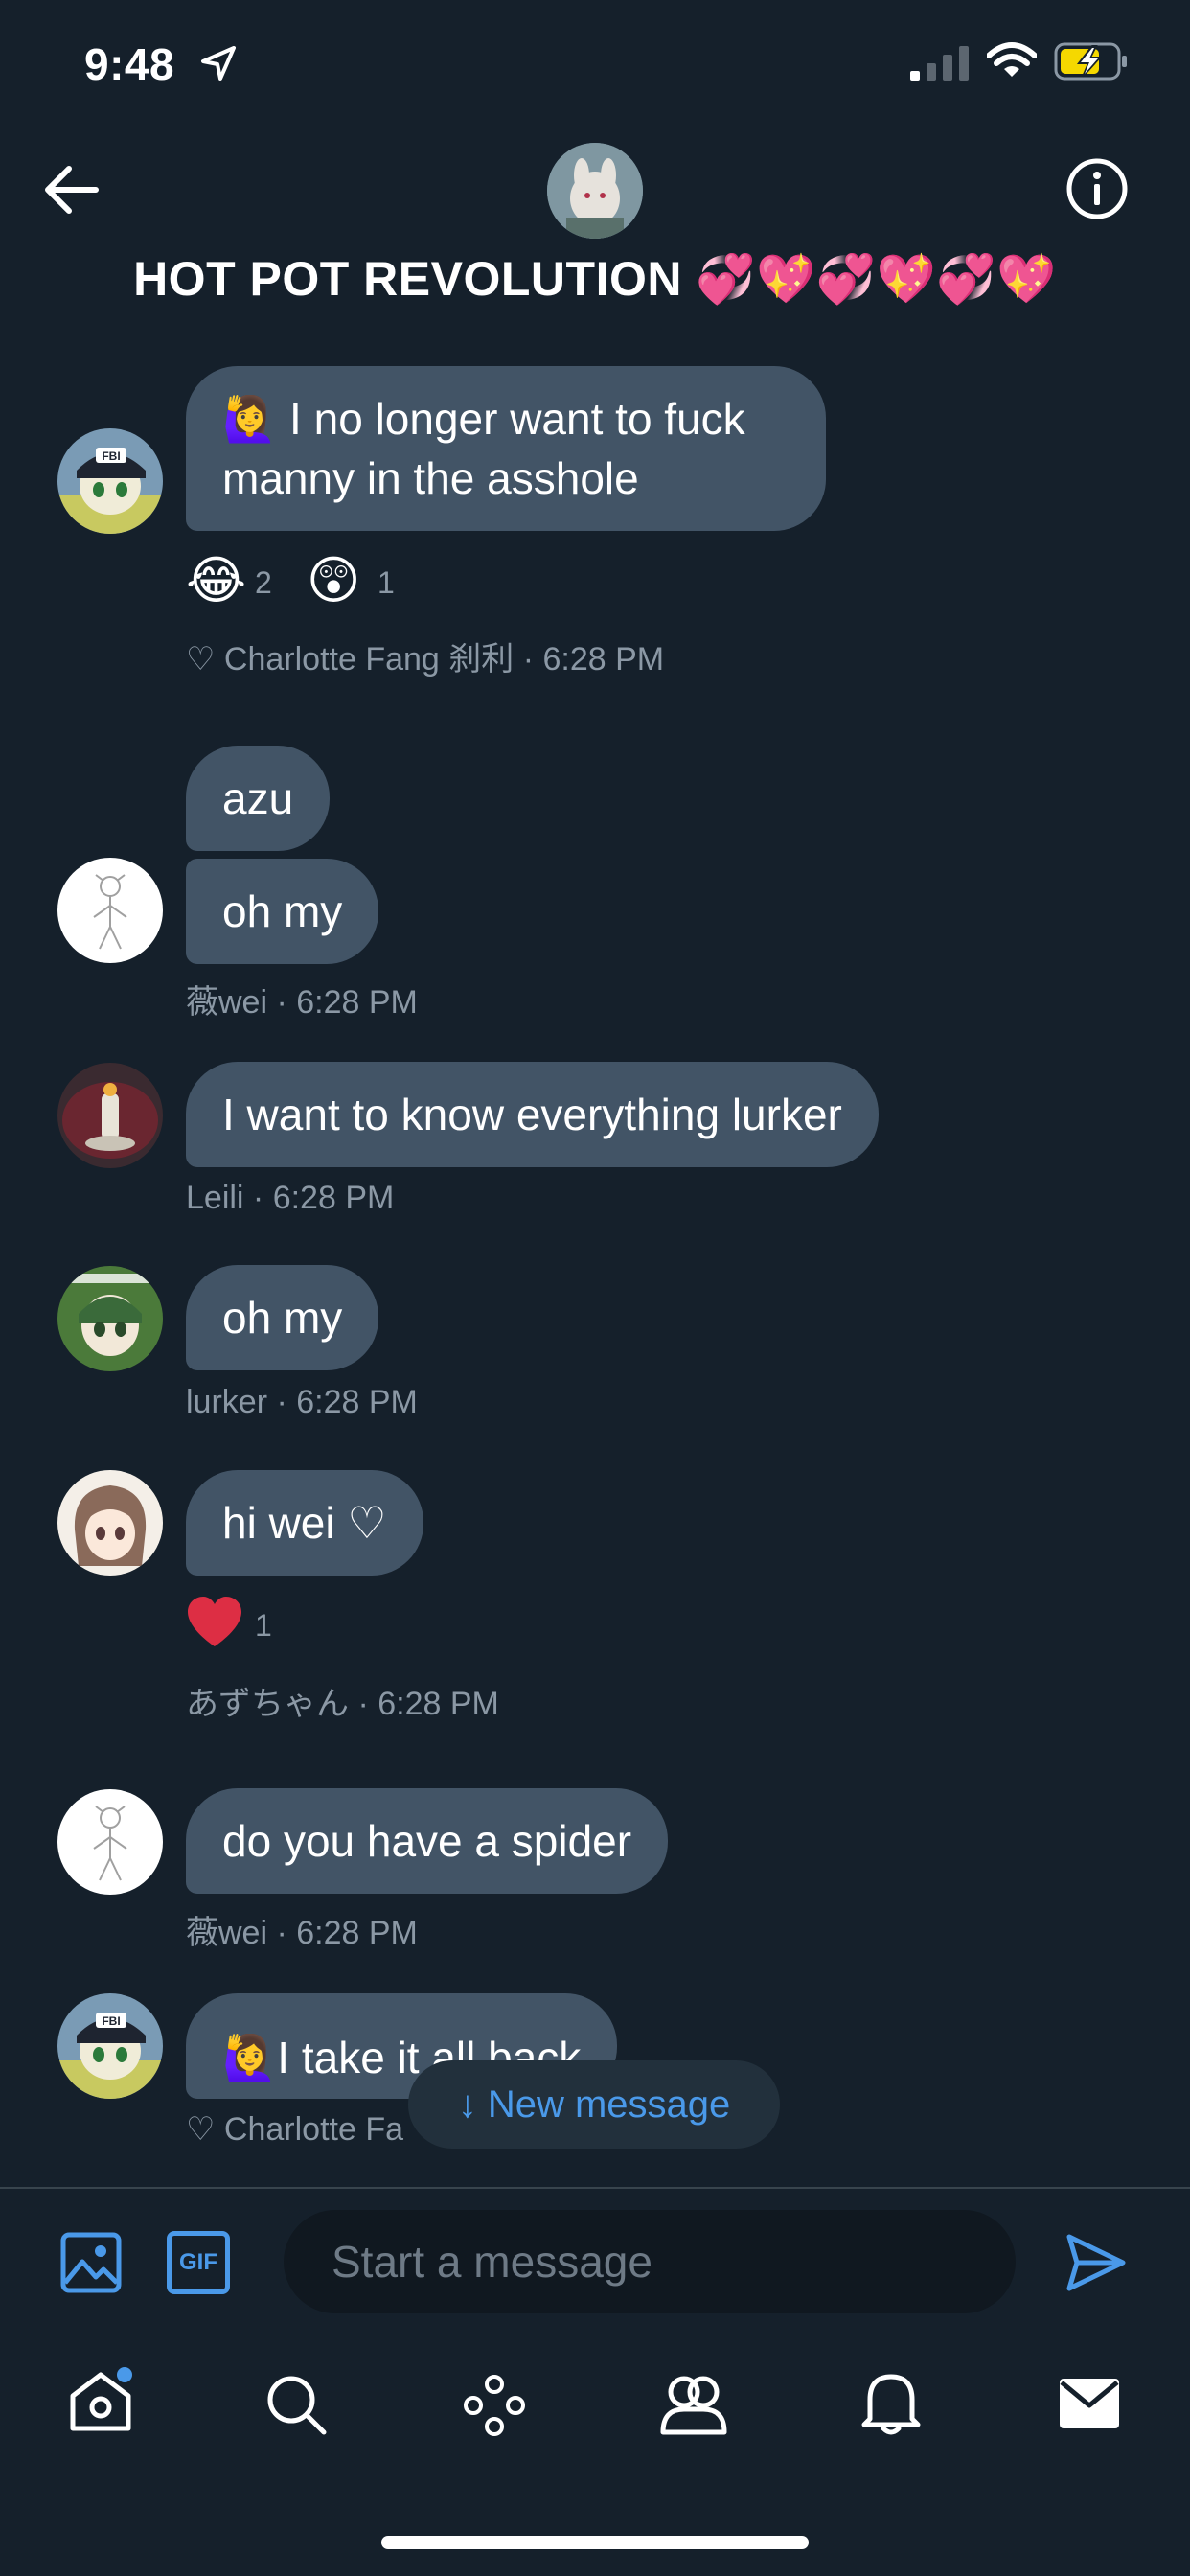 This screenshot has width=1190, height=2576. Describe the element at coordinates (302, 1402) in the screenshot. I see `message-meta: lurker · 6:28 PM` at that location.